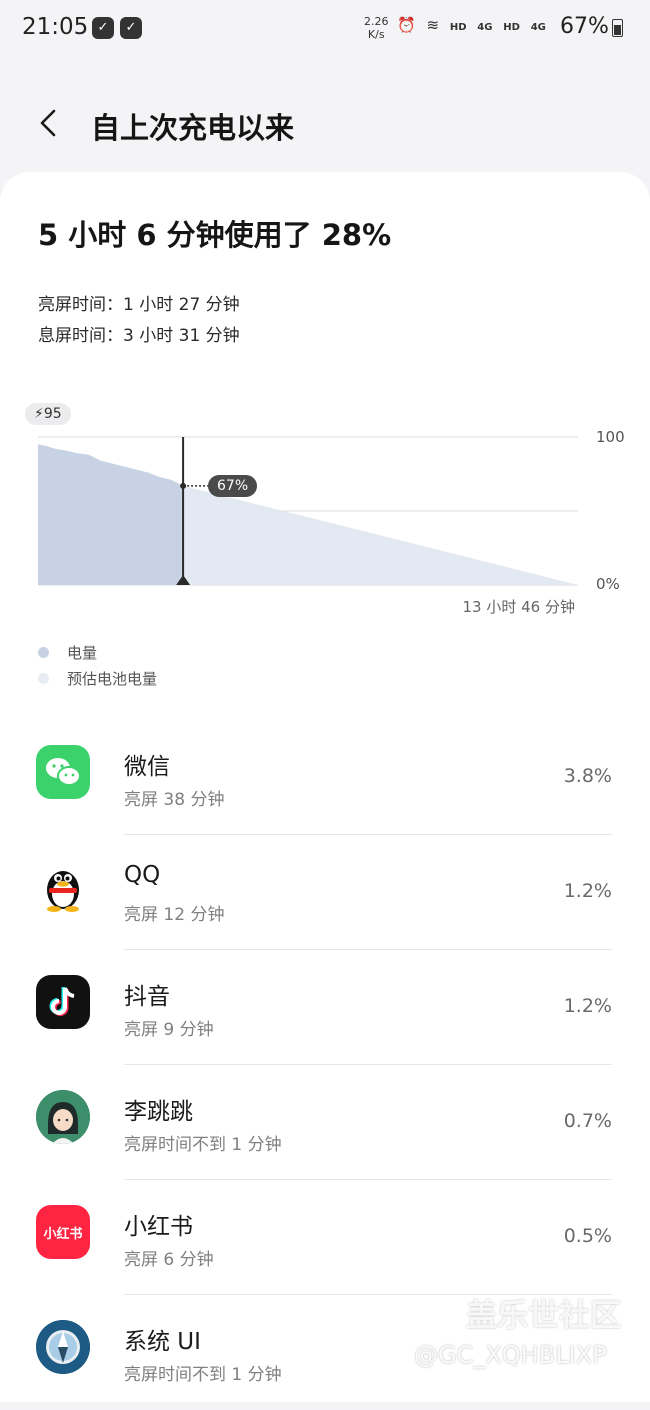 This screenshot has width=650, height=1410. What do you see at coordinates (518, 607) in the screenshot?
I see `estimated-duration-label: 13 小时 46 分钟` at bounding box center [518, 607].